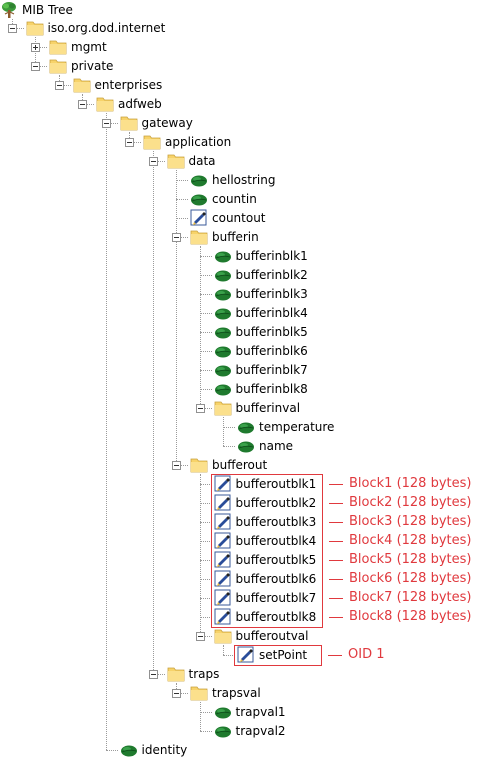 This screenshot has height=776, width=492. I want to click on annotation-label: OID 1, so click(366, 654).